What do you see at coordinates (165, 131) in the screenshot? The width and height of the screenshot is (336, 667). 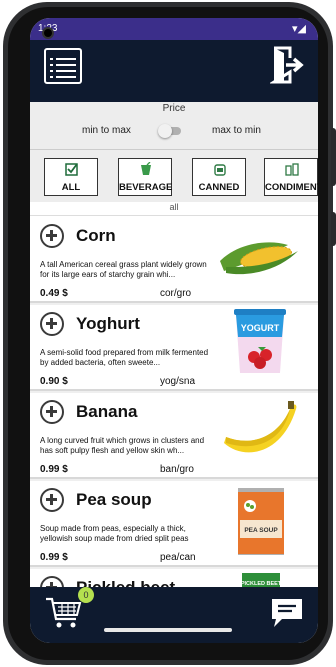 I see `toggle-knob` at bounding box center [165, 131].